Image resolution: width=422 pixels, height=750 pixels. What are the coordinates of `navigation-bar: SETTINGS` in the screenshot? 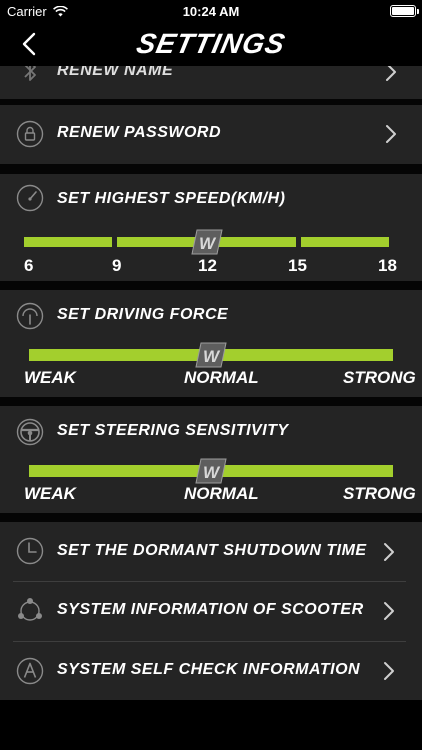 It's located at (211, 44).